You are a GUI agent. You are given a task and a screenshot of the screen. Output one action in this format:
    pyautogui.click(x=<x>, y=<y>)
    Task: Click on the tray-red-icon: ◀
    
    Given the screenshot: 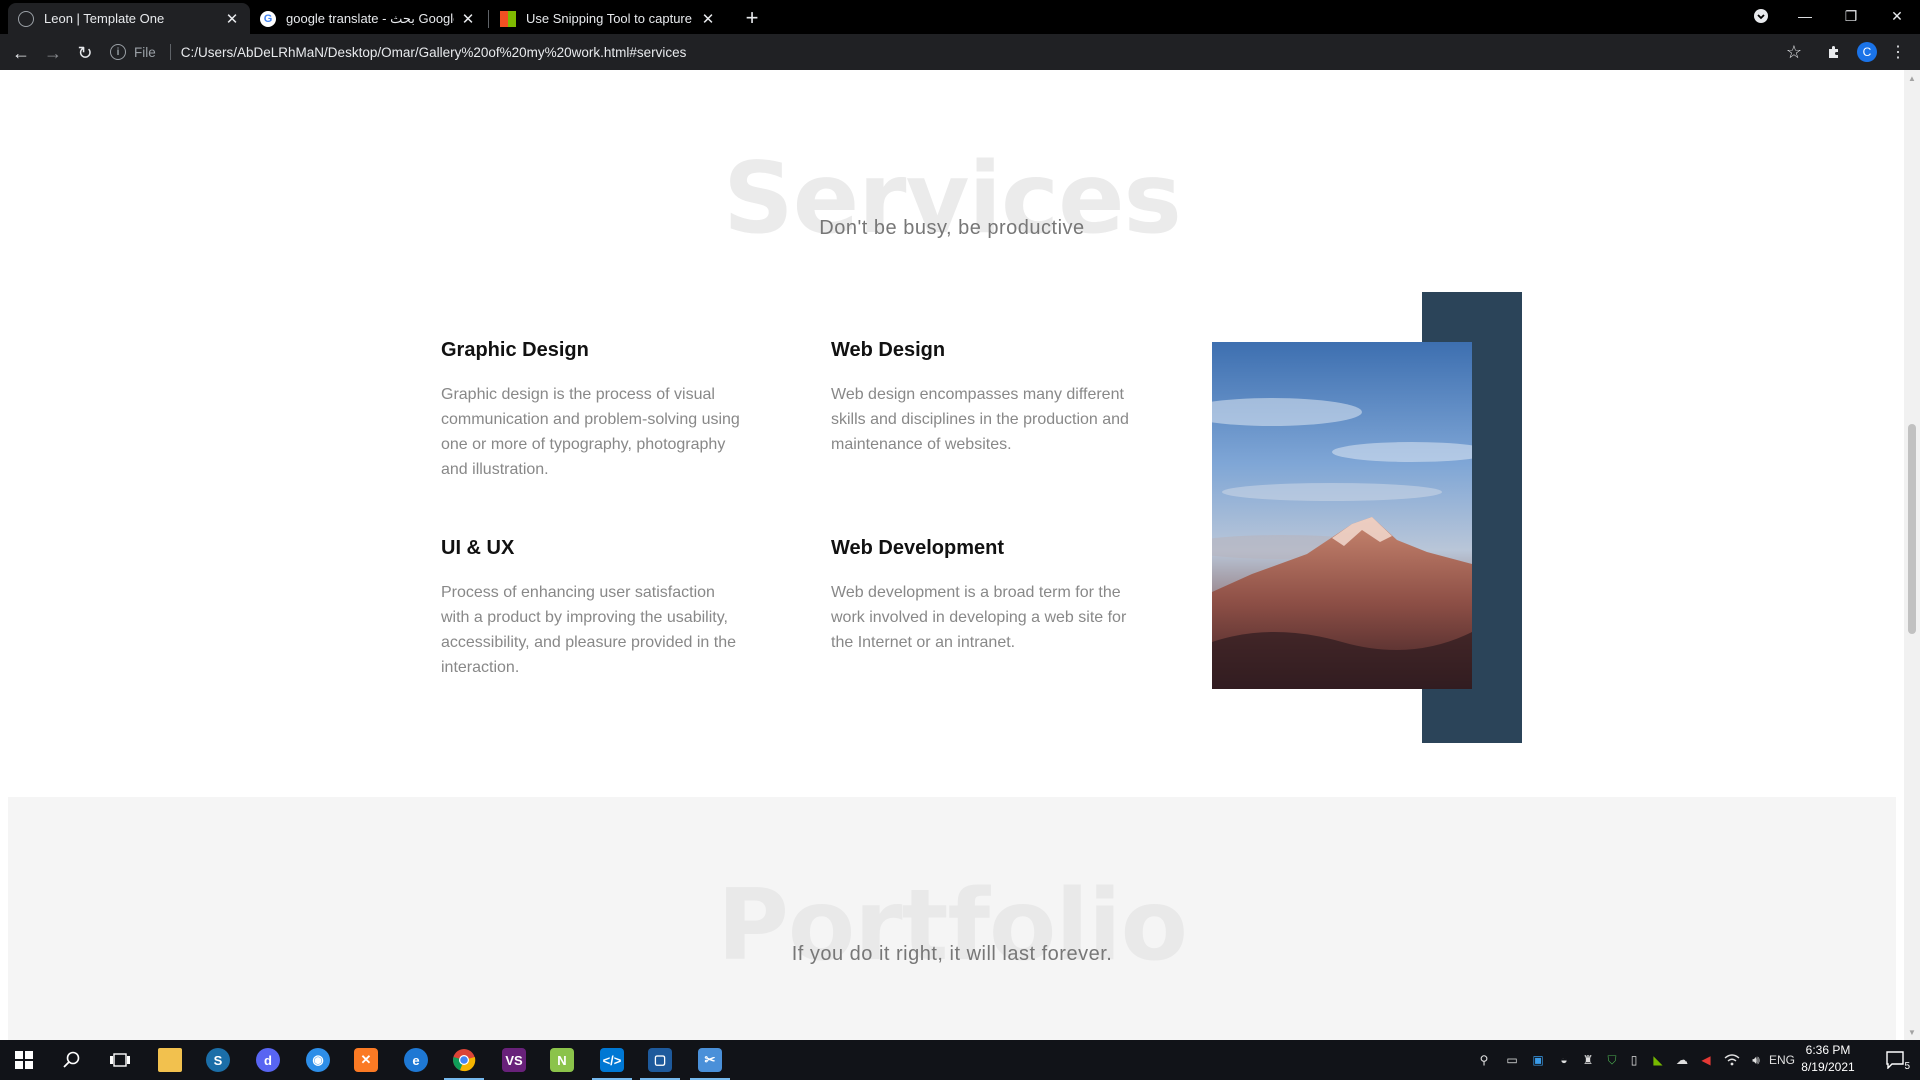 What is the action you would take?
    pyautogui.click(x=1706, y=1060)
    